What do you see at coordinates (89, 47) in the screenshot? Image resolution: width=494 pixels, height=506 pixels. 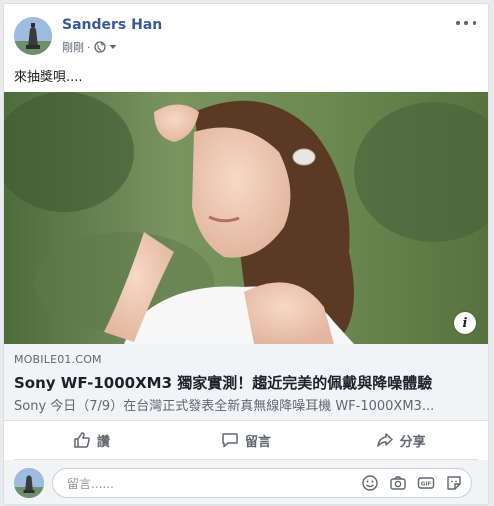 I see `post-meta: 剛剛 ·` at bounding box center [89, 47].